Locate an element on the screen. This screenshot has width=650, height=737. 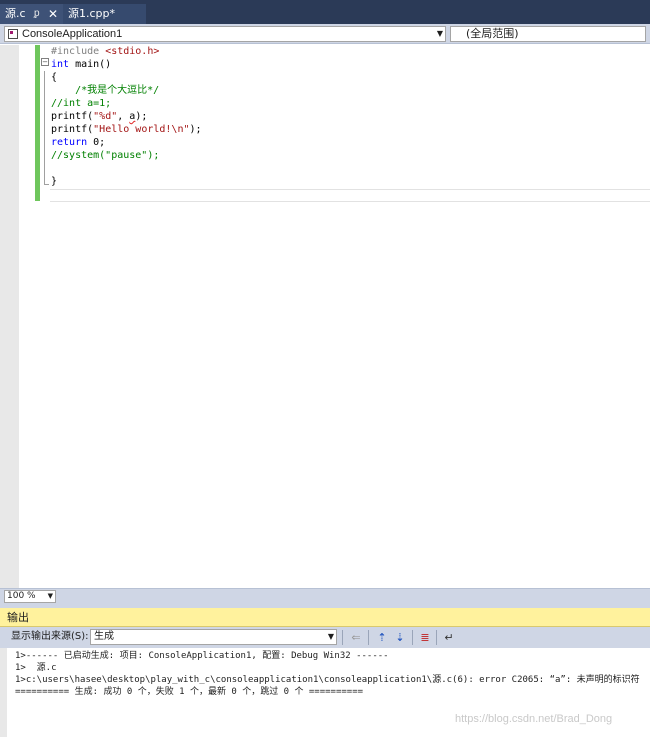
code-token: 0; is located at coordinates (96, 142).